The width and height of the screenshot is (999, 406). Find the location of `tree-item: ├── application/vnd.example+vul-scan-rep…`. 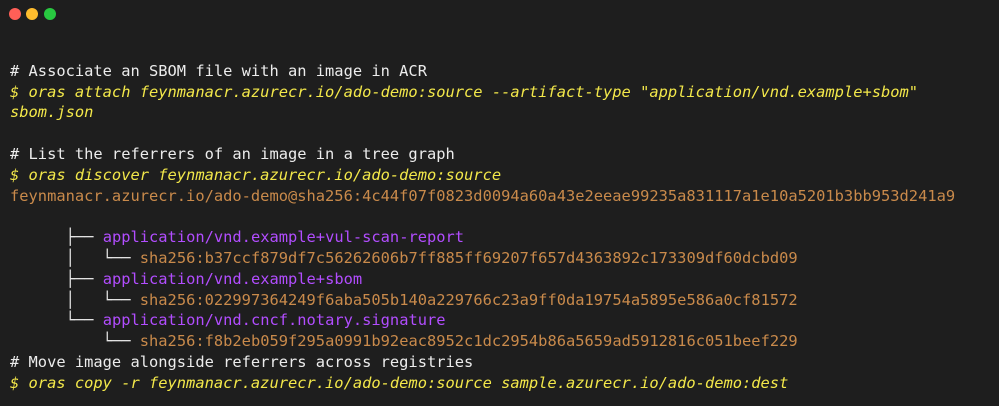

tree-item: ├── application/vnd.example+vul-scan-rep… is located at coordinates (504, 226).